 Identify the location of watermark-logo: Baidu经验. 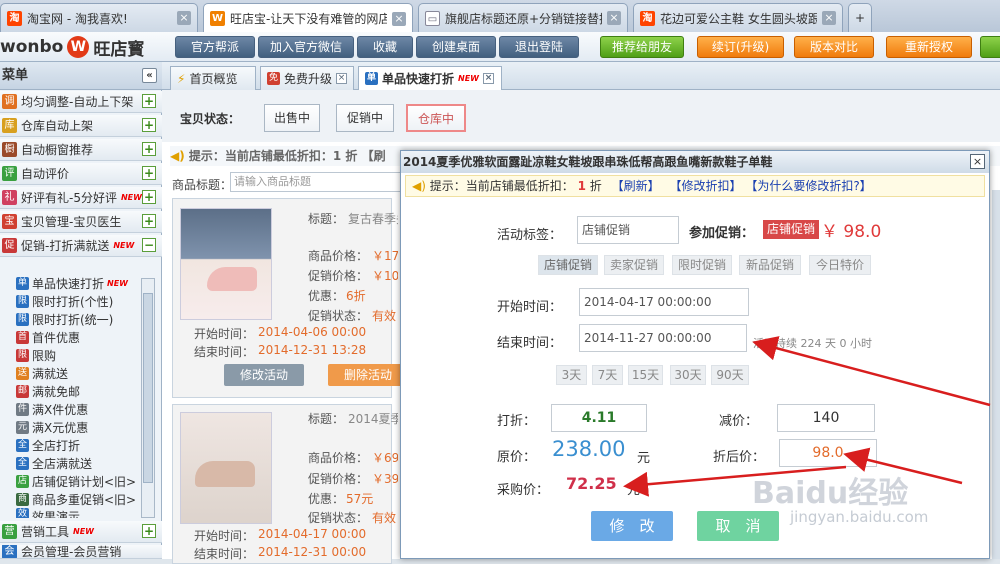
(830, 493).